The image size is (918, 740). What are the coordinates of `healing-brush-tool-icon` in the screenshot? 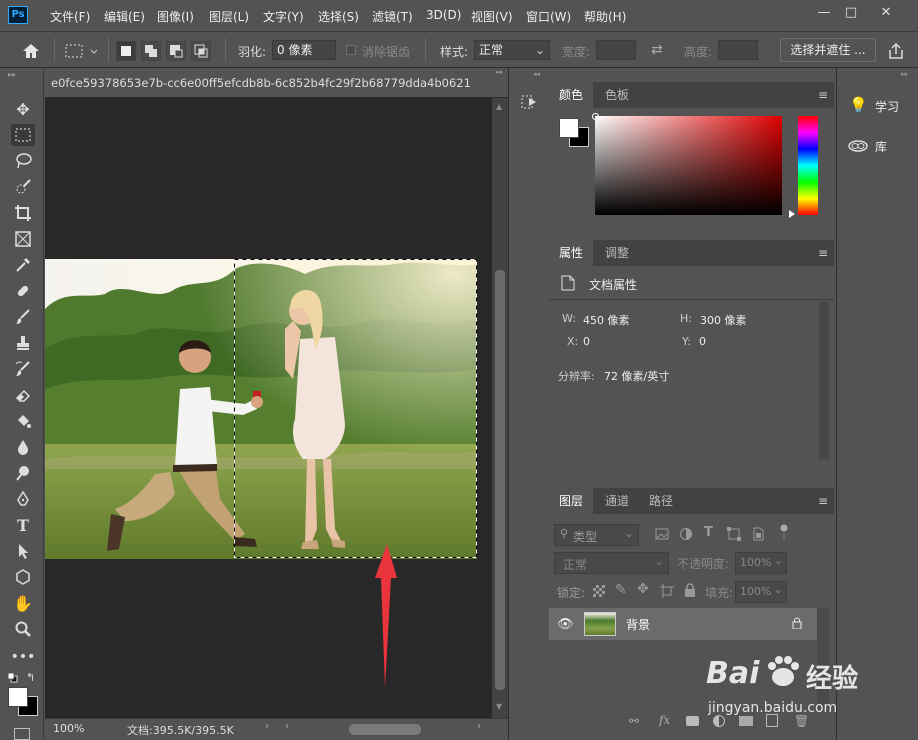 It's located at (23, 291).